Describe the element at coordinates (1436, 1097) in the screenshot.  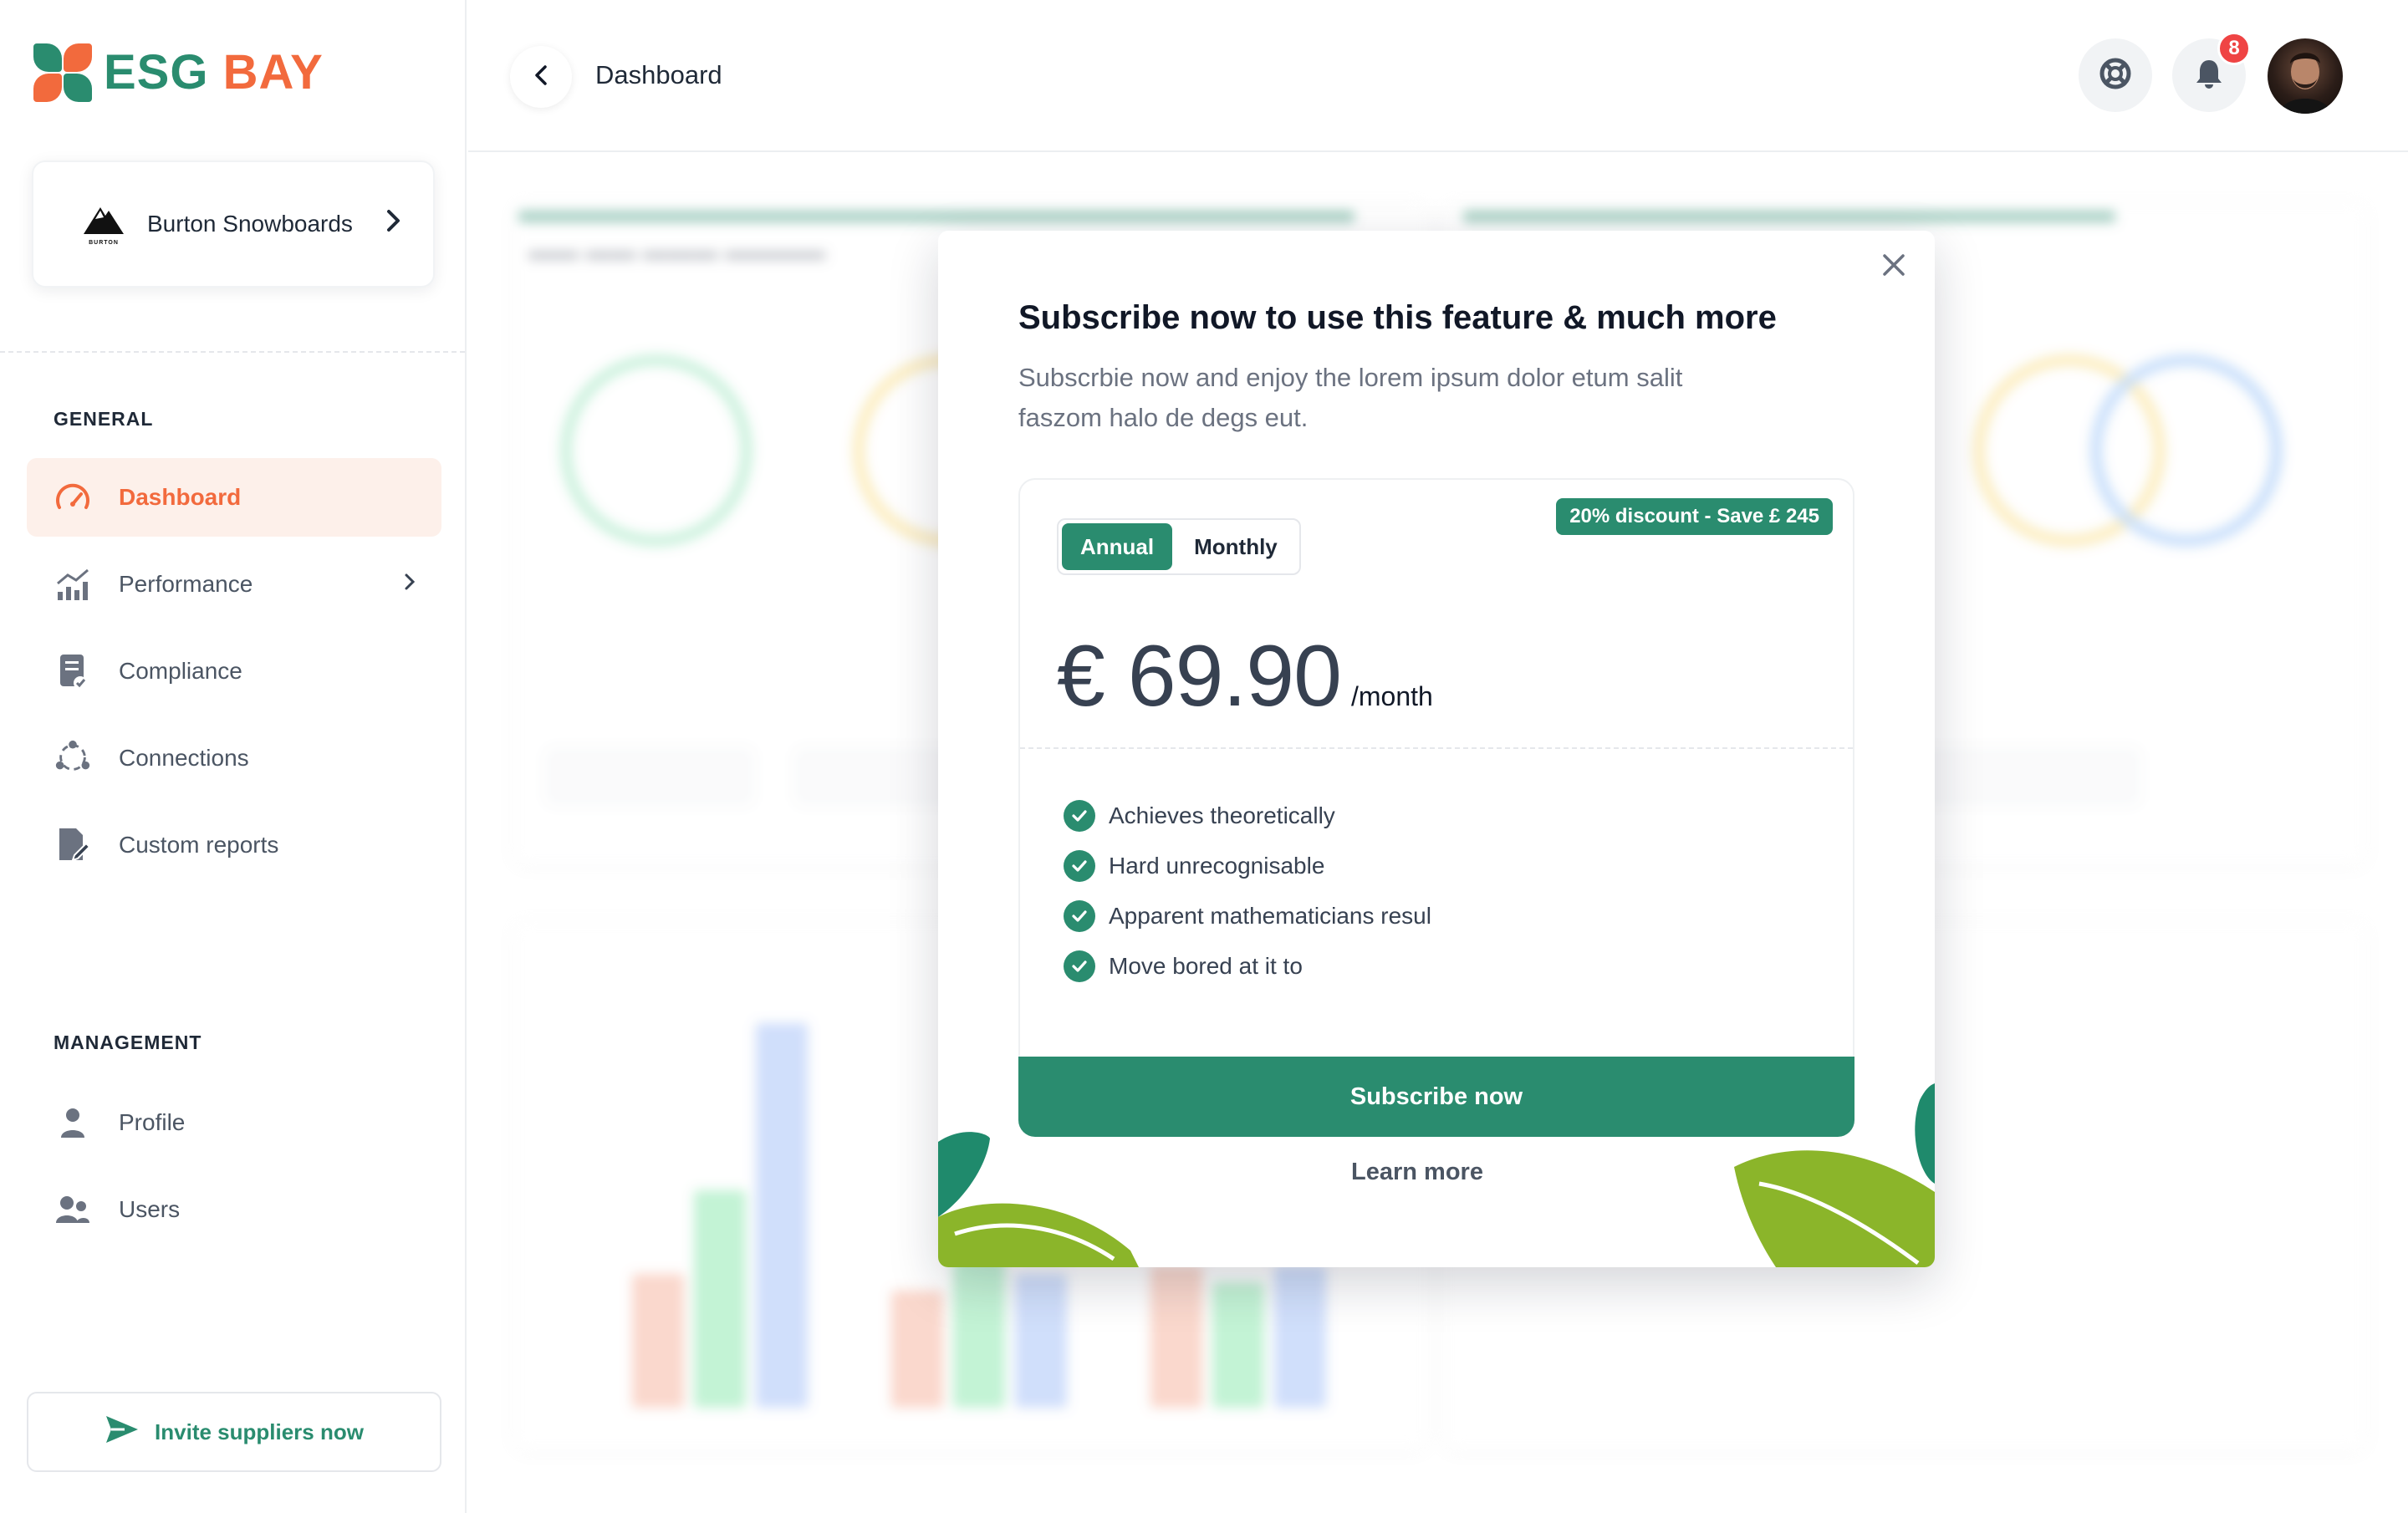
I see `subscribe-now-button: Subscribe now` at that location.